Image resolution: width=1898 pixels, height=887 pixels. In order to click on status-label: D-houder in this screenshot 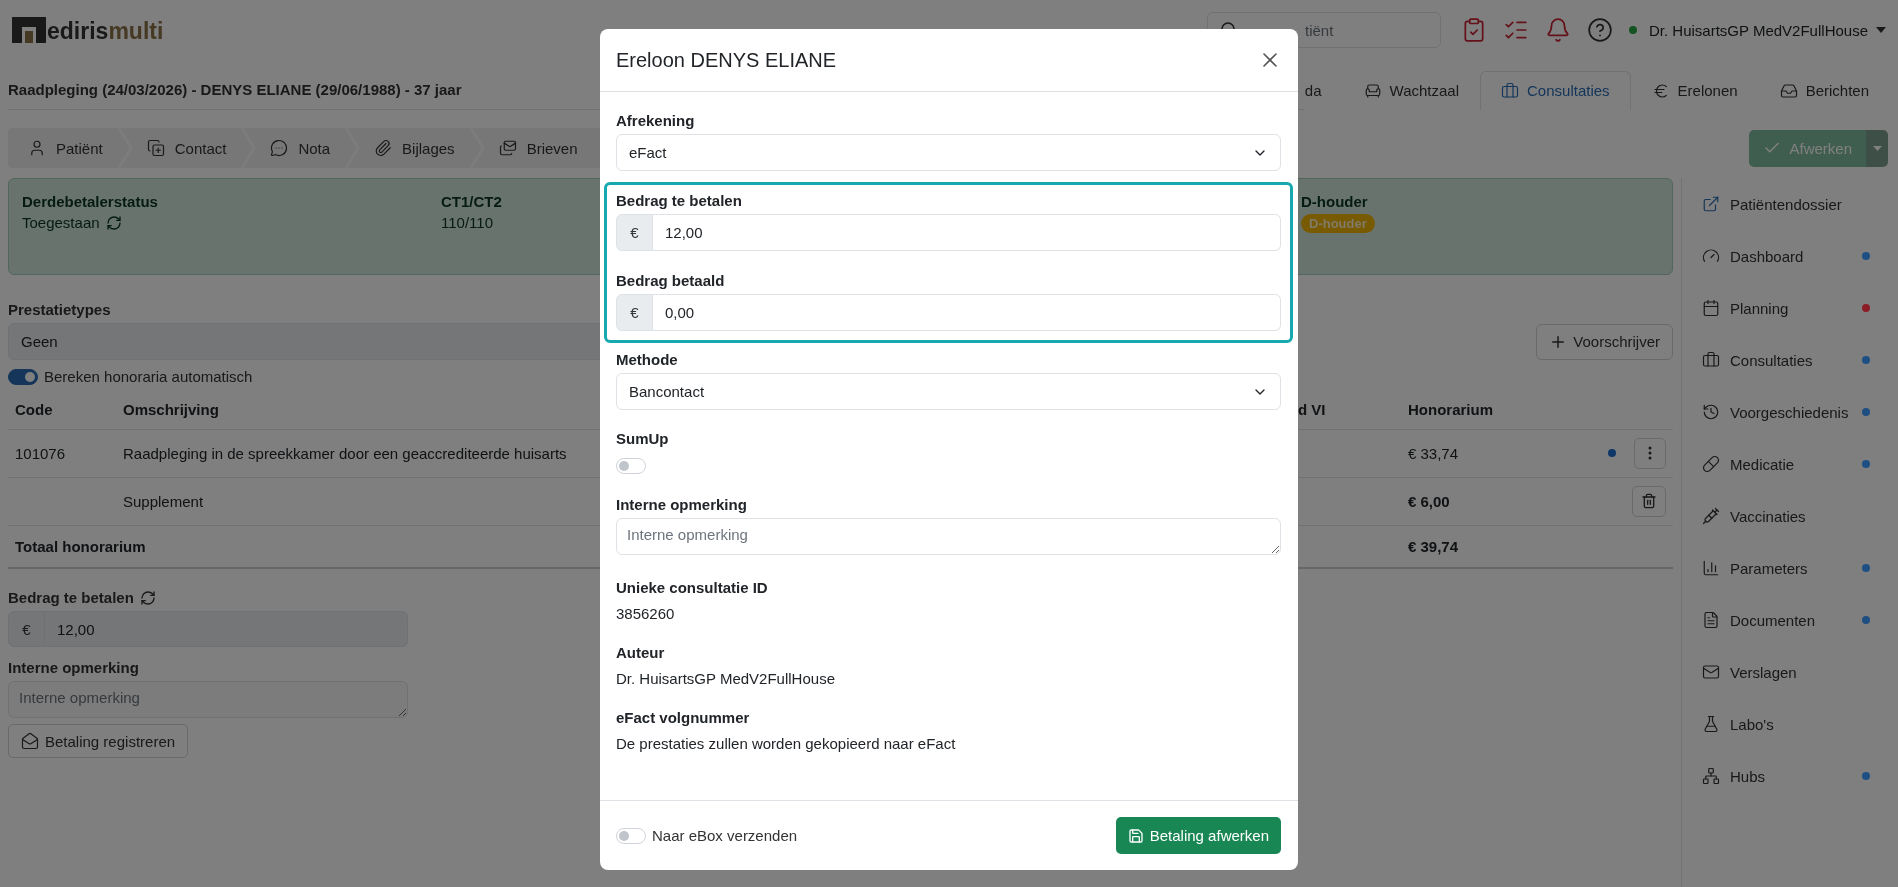, I will do `click(1334, 201)`.